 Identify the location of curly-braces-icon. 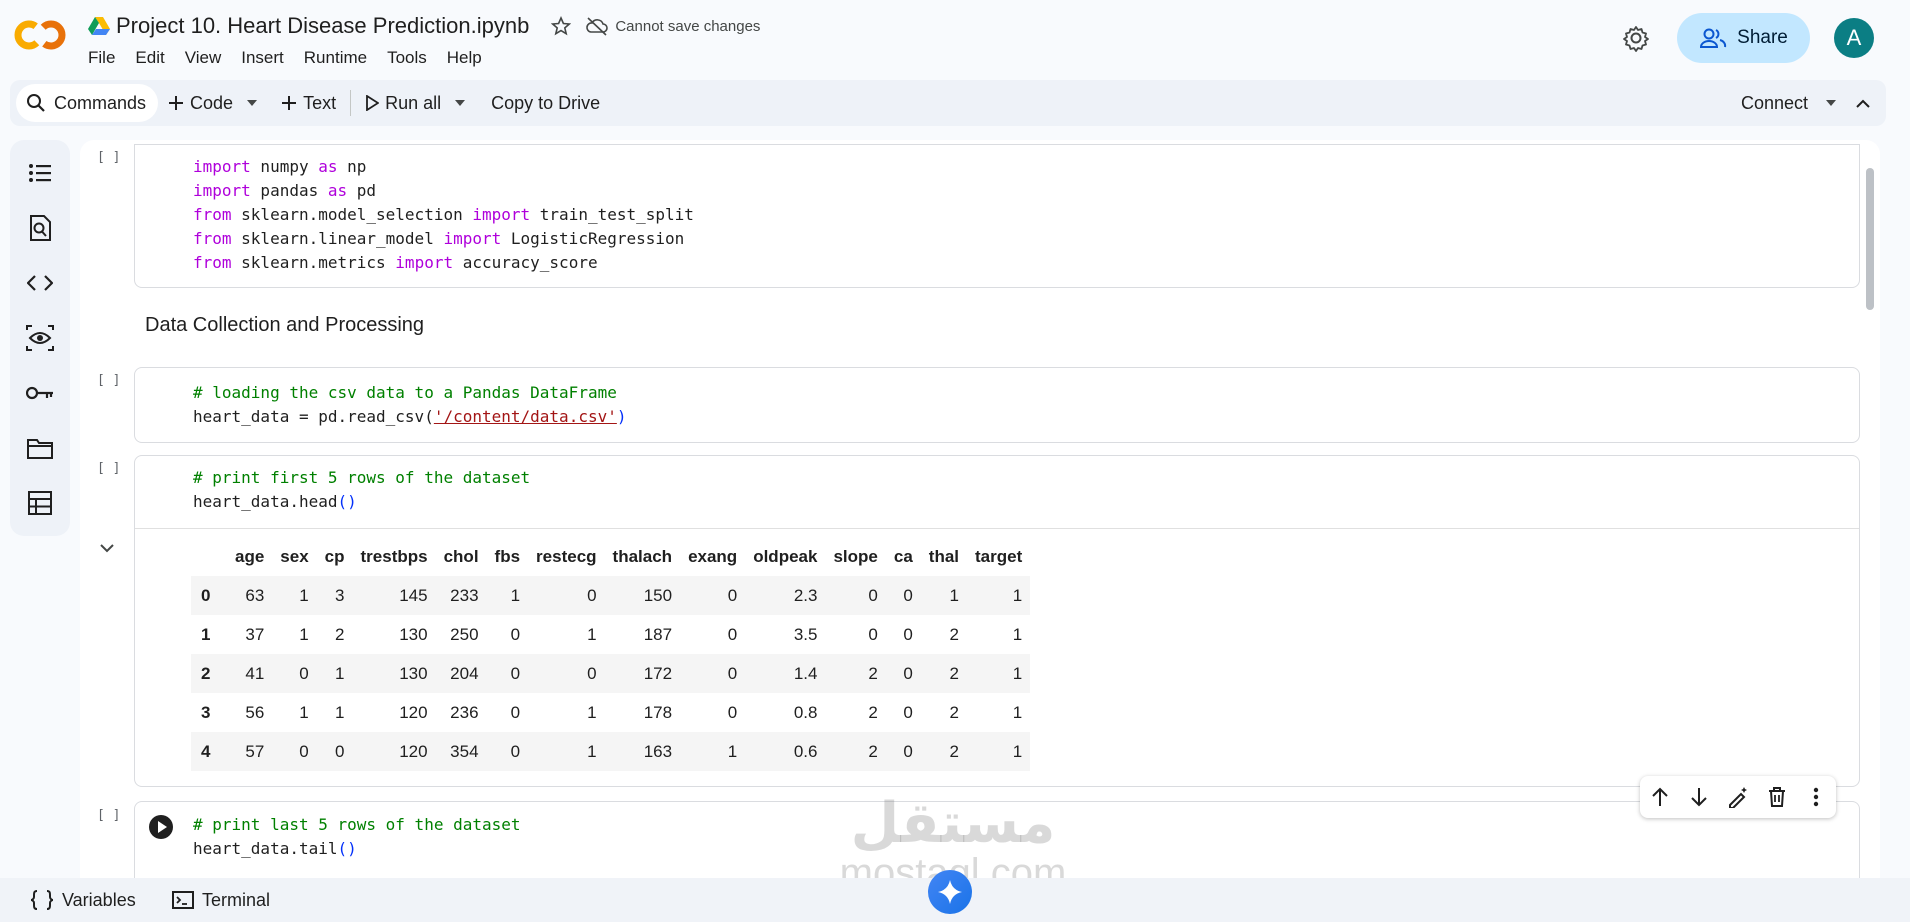
(42, 900).